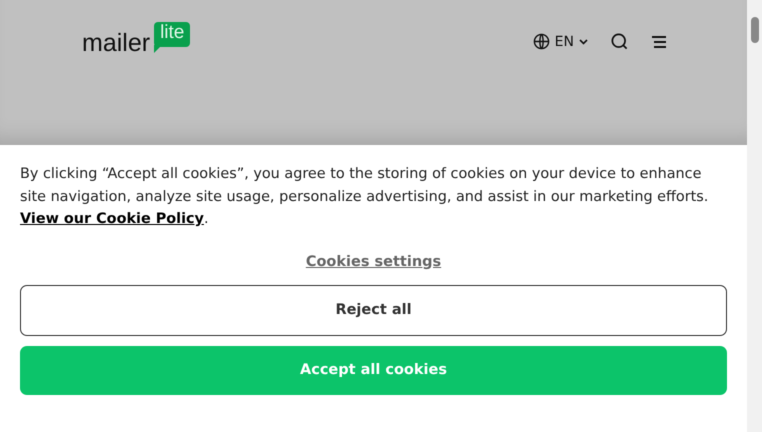  Describe the element at coordinates (112, 219) in the screenshot. I see `cookie-policy-link: View our Cookie Policy` at that location.